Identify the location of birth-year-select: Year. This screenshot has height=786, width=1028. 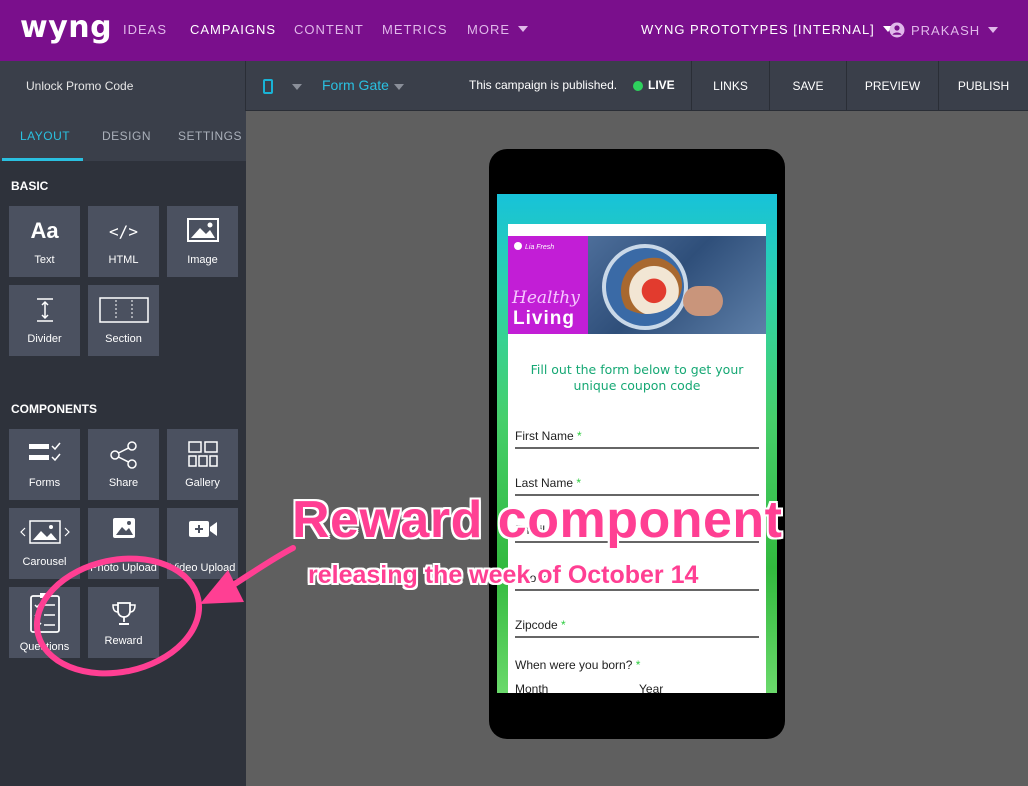
(651, 687).